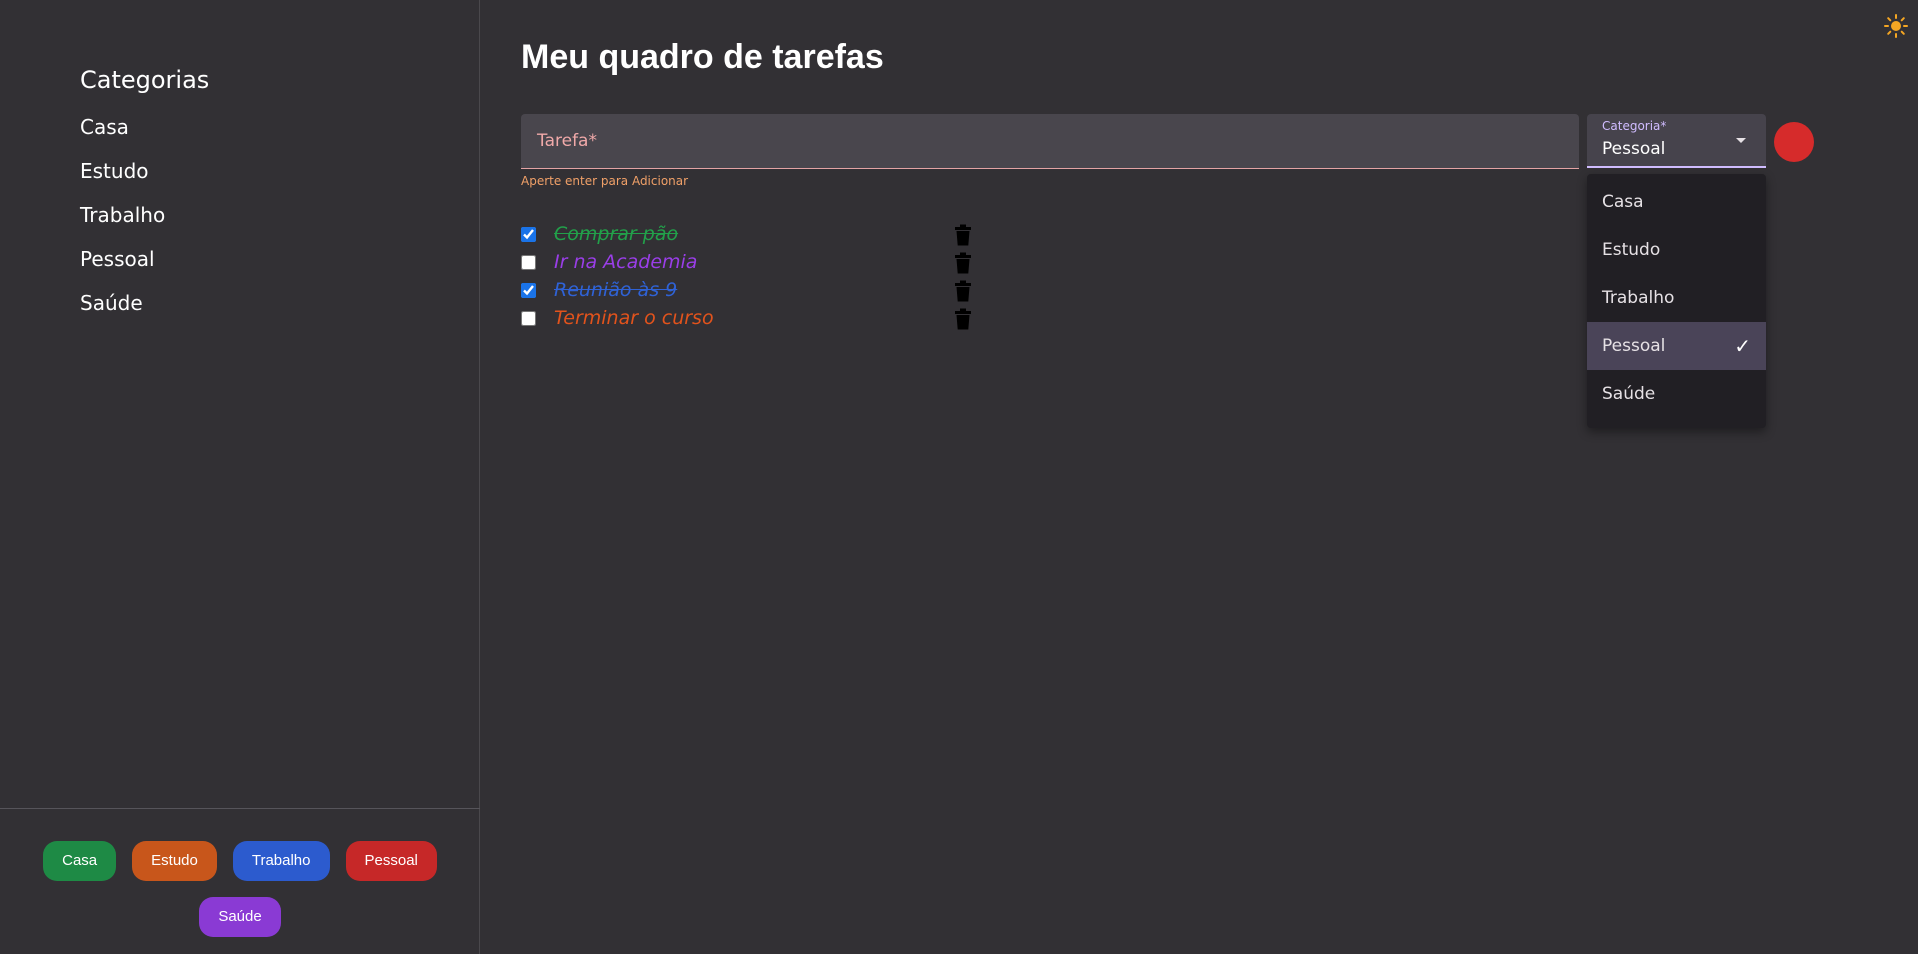  Describe the element at coordinates (1742, 346) in the screenshot. I see `check-icon: ✓` at that location.